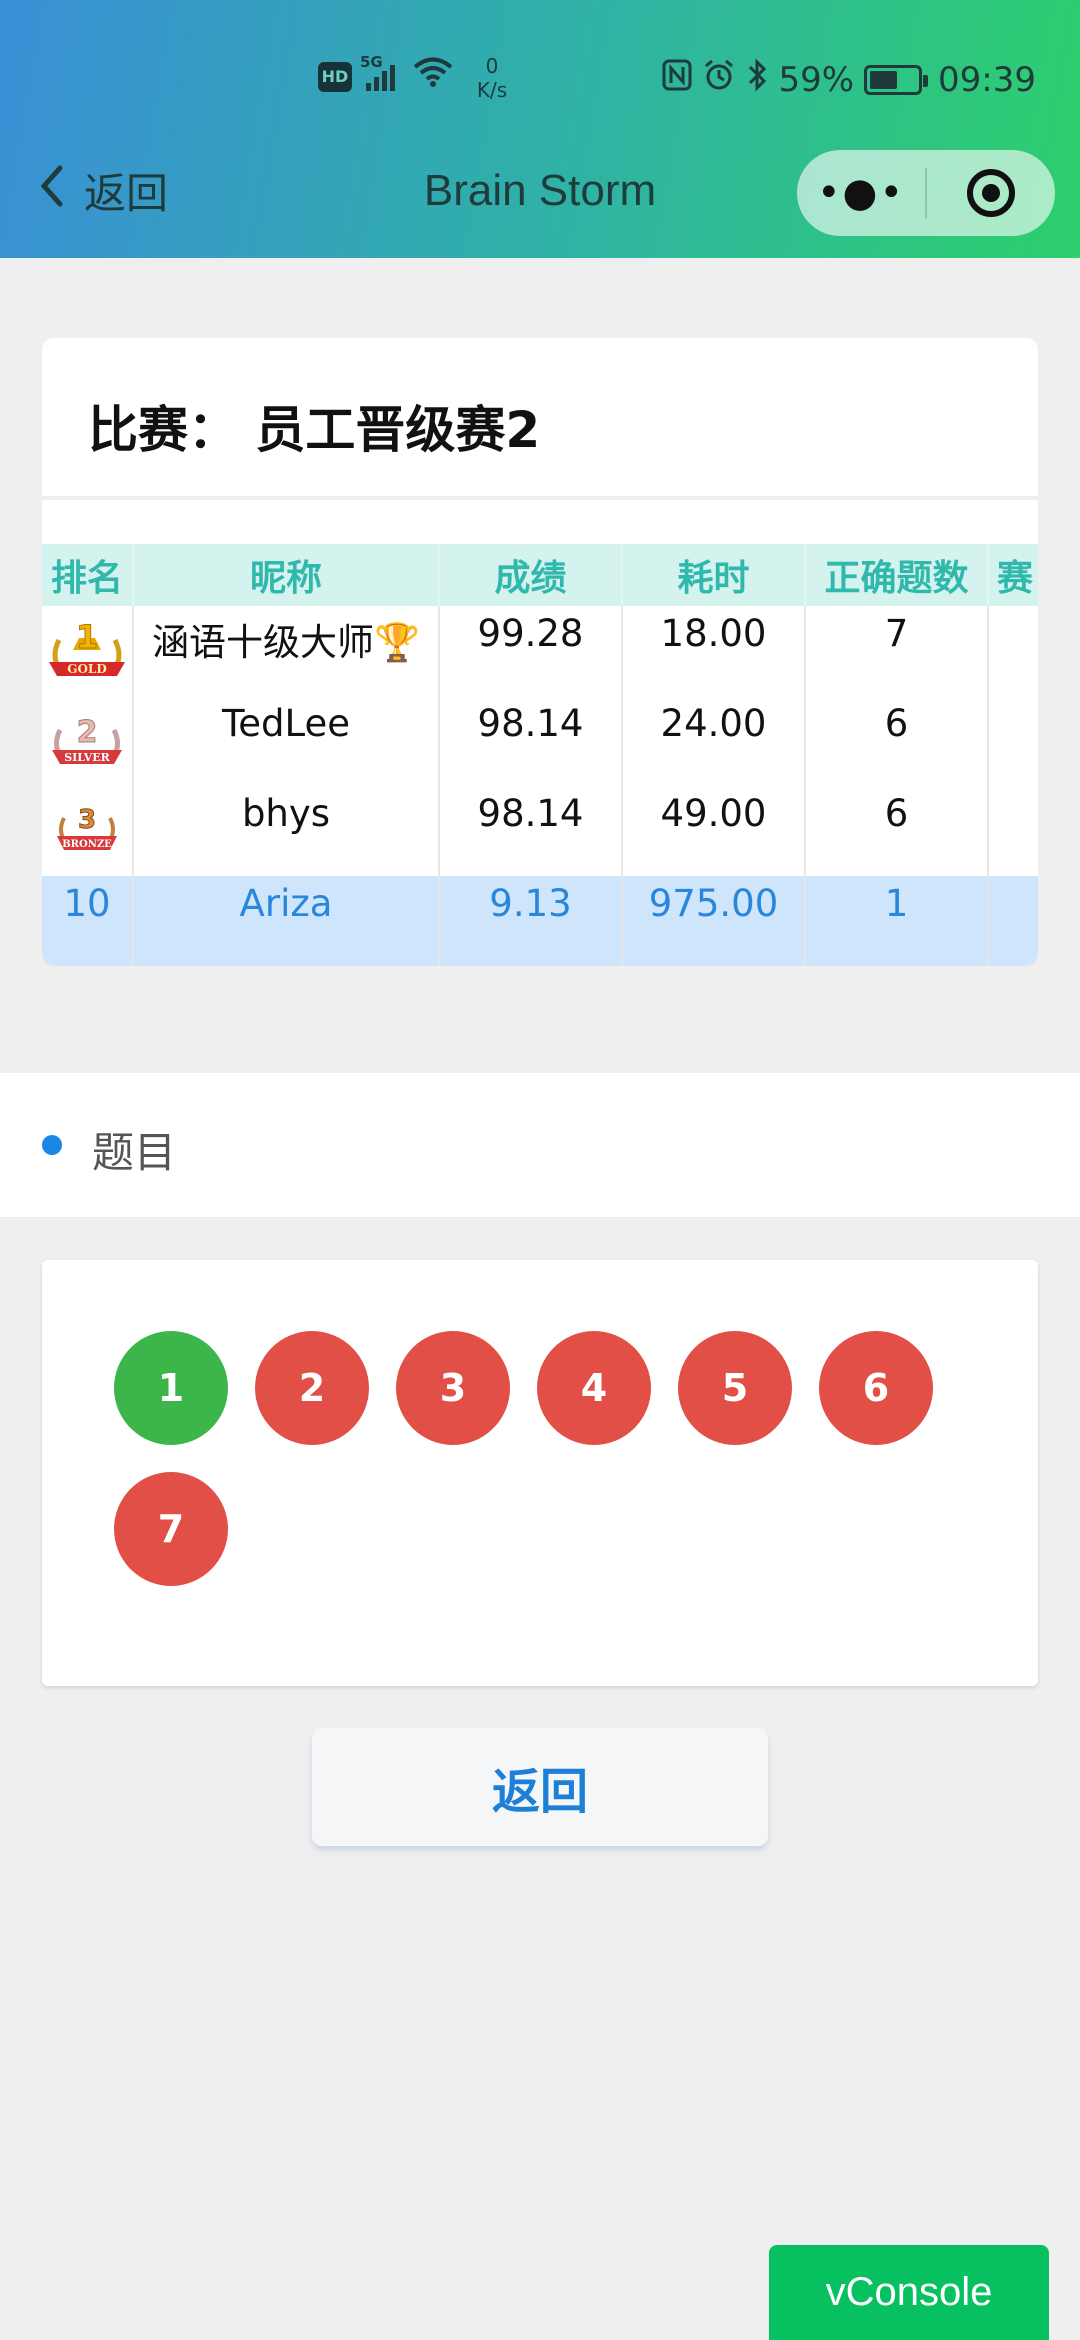 This screenshot has width=1080, height=2340. Describe the element at coordinates (884, 79) in the screenshot. I see `battery-fill` at that location.